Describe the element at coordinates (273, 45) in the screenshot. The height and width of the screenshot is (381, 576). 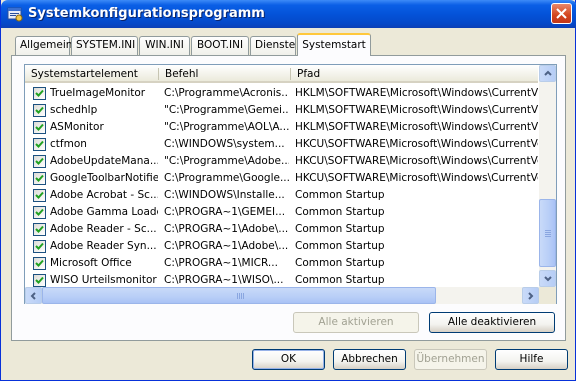
I see `tab-dienste: Dienste` at that location.